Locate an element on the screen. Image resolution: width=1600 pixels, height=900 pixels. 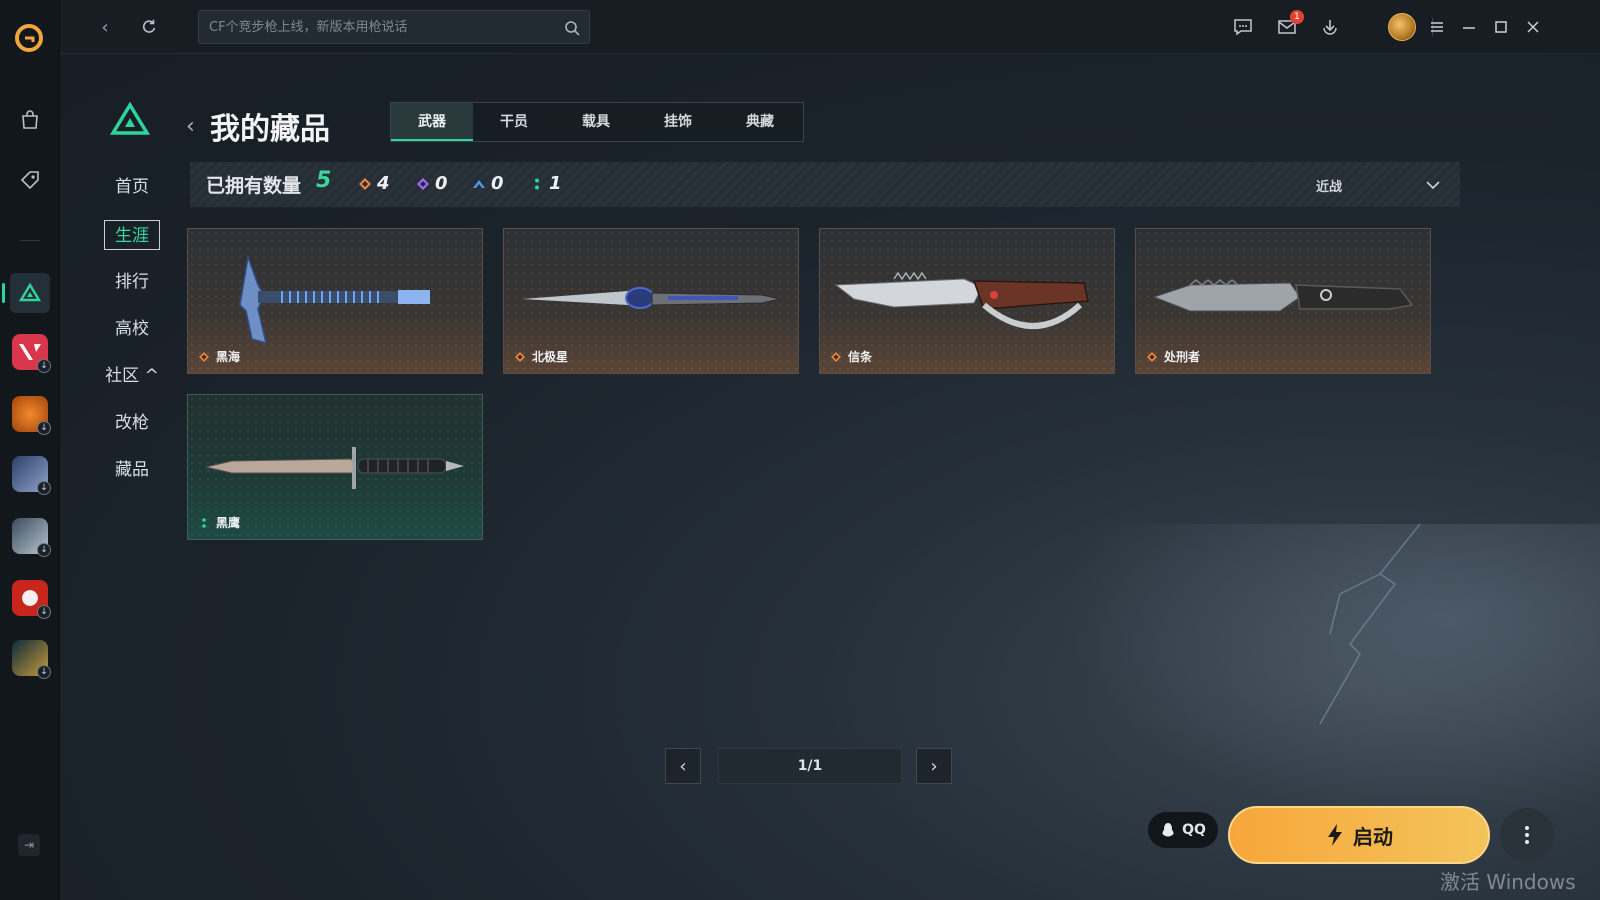
axe-icon is located at coordinates (334, 299).